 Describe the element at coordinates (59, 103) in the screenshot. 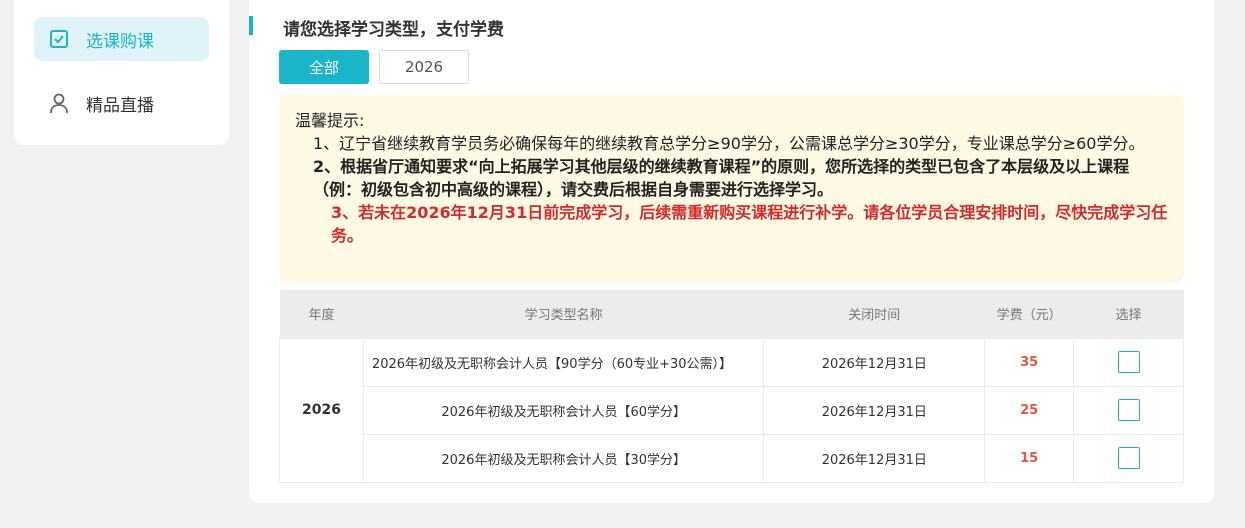

I see `user-icon` at that location.